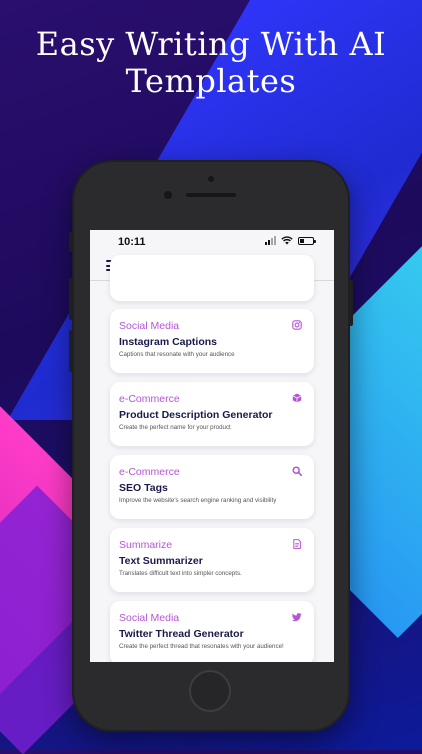  Describe the element at coordinates (302, 240) in the screenshot. I see `battery-fill` at that location.